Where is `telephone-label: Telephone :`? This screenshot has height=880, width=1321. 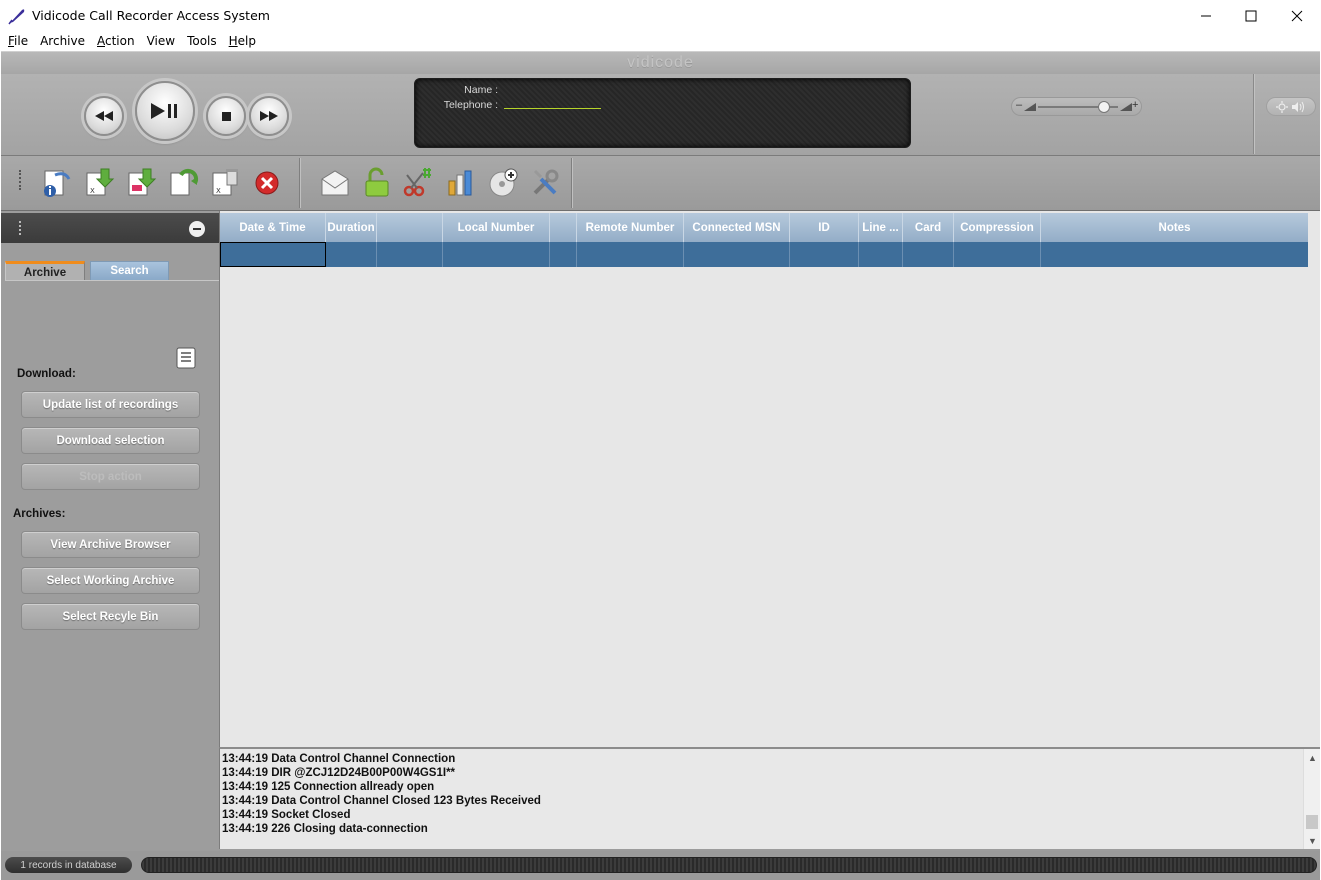 telephone-label: Telephone : is located at coordinates (470, 105).